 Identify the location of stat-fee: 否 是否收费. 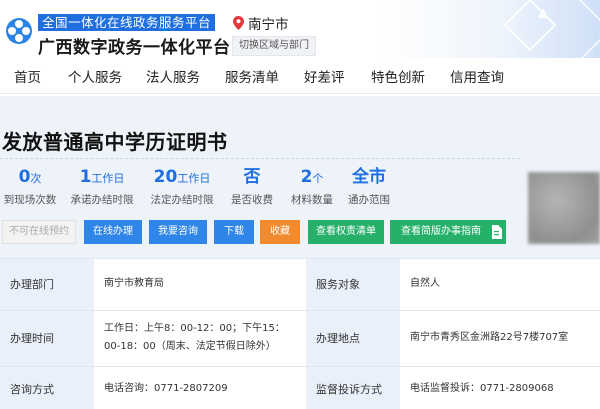
(252, 186).